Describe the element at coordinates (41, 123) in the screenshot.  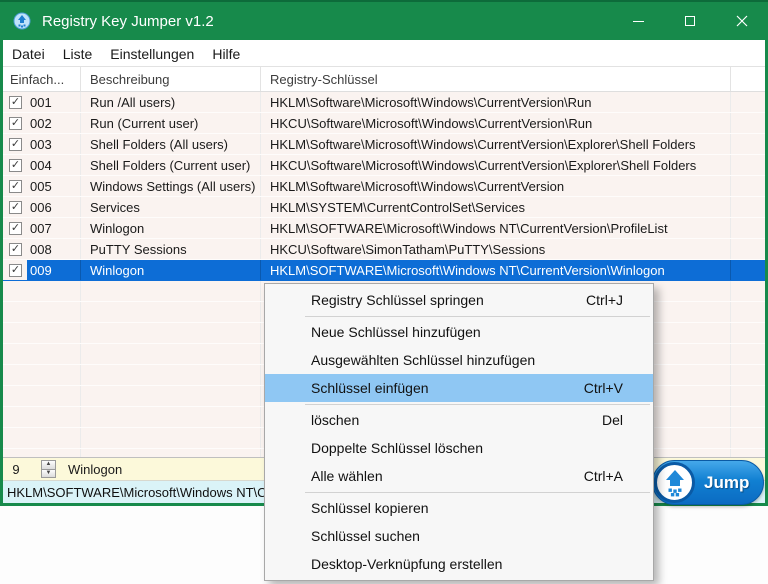
I see `row-number: 002` at that location.